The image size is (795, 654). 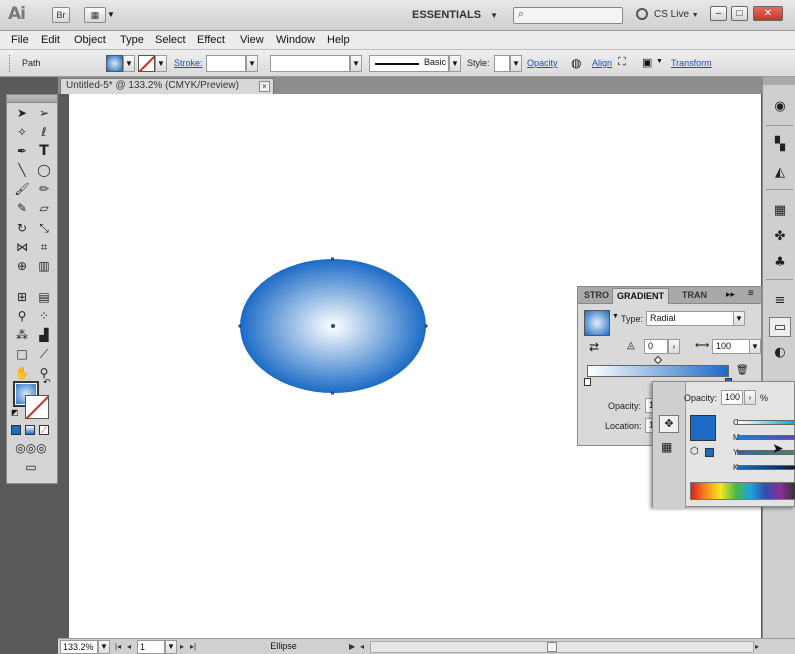 I want to click on tab-transparency: TRAN, so click(x=694, y=296).